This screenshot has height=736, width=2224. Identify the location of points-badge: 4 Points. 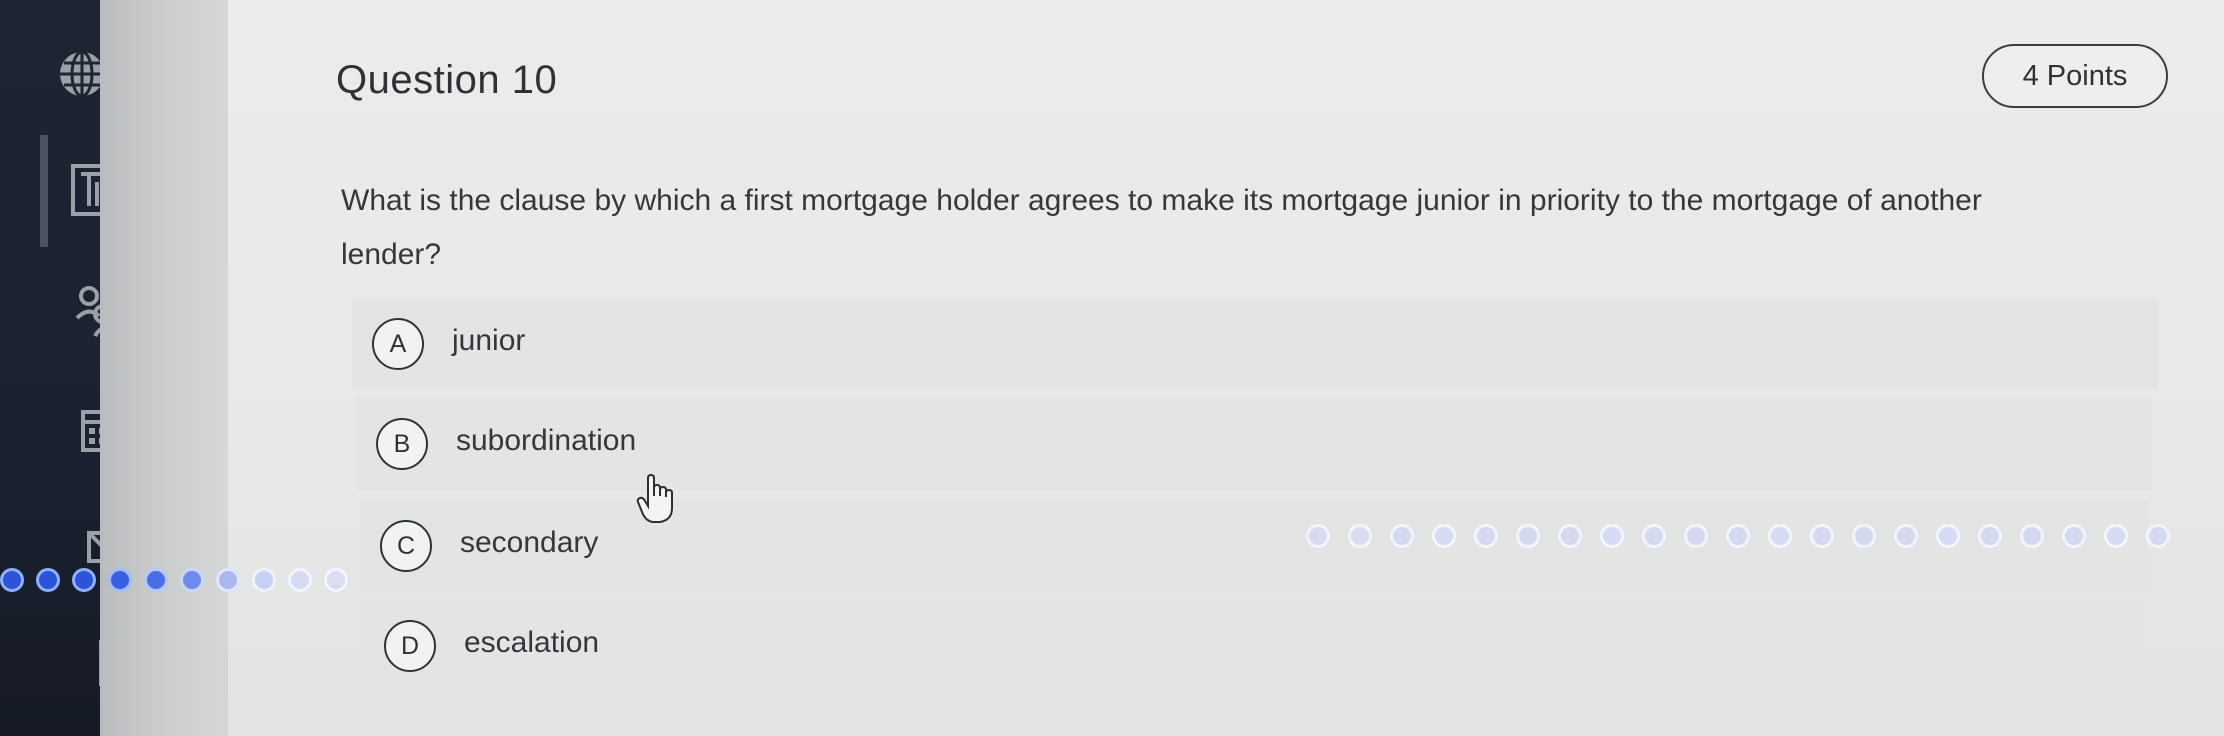
(2075, 76).